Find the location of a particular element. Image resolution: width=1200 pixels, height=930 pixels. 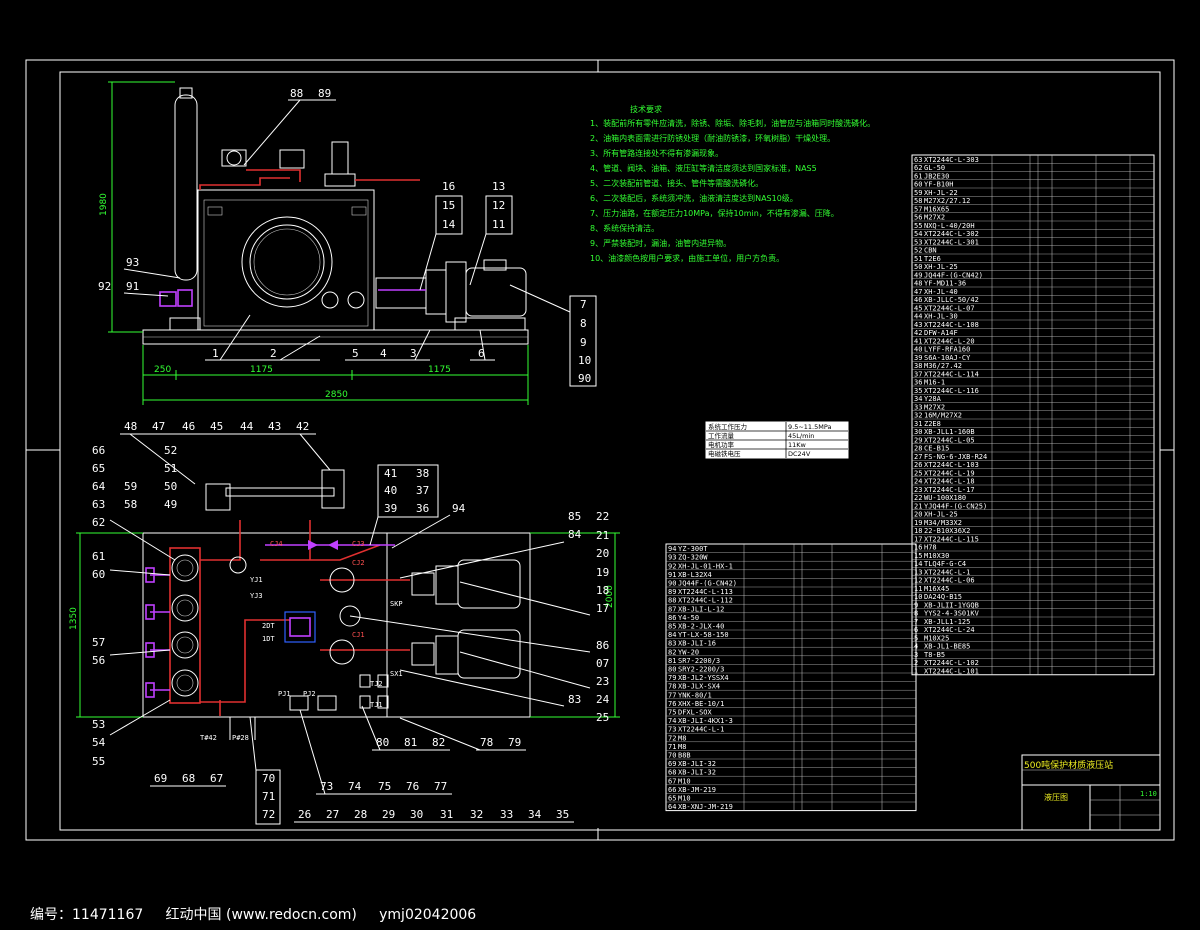

spec-label-1: 系统工作压力 is located at coordinates (727, 426).